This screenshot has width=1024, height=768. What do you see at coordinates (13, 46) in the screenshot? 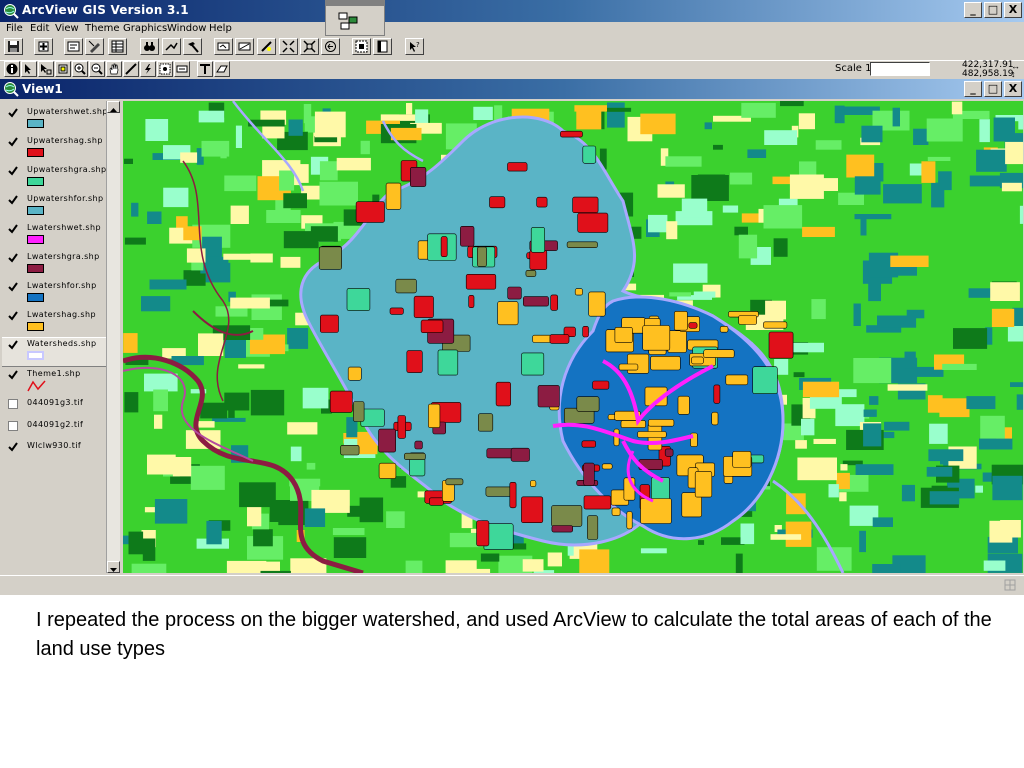
I see `save-button` at bounding box center [13, 46].